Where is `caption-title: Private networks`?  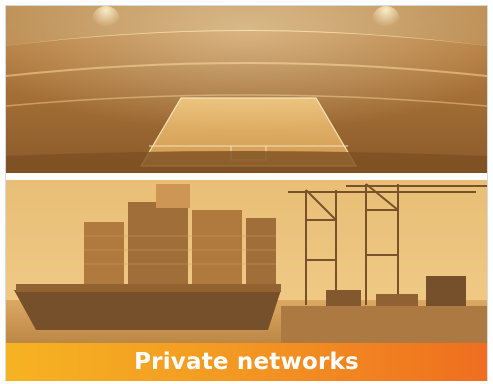
caption-title: Private networks is located at coordinates (246, 362).